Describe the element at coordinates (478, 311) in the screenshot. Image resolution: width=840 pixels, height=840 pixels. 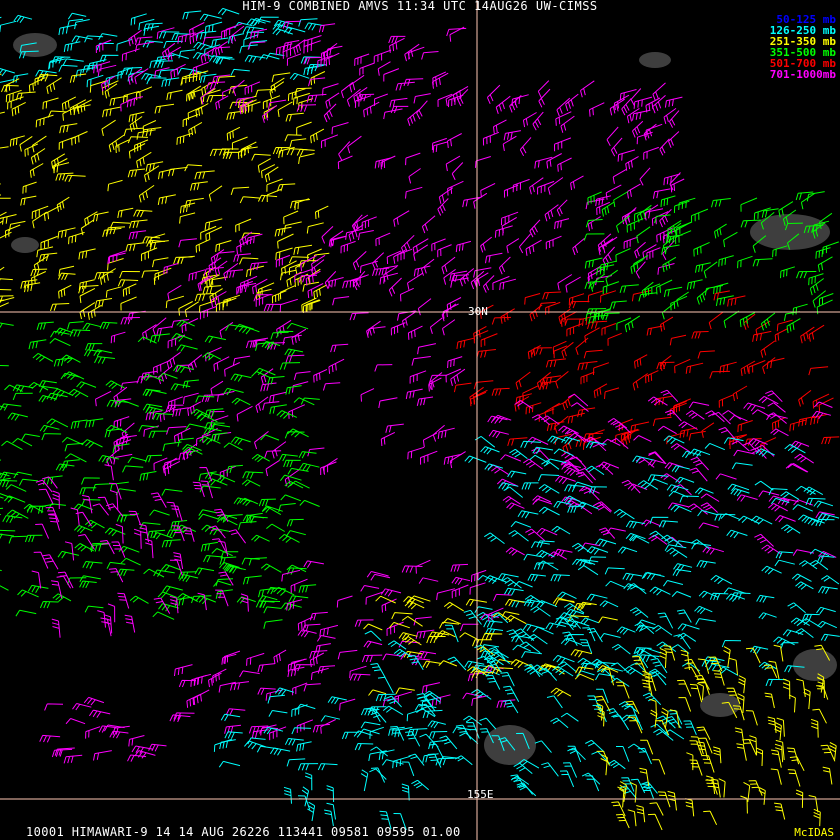
I see `latitude-label: 30N` at that location.